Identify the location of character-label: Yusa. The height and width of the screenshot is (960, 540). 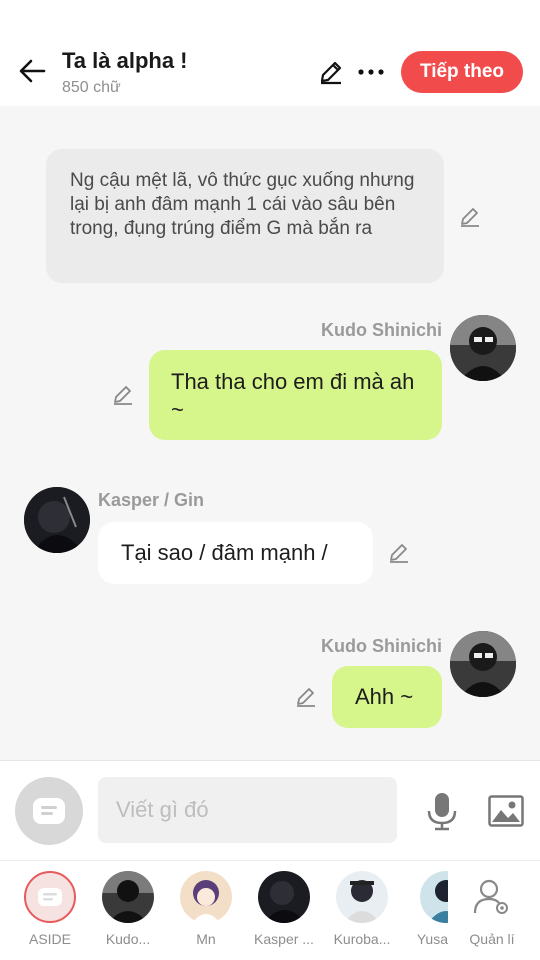
(432, 939).